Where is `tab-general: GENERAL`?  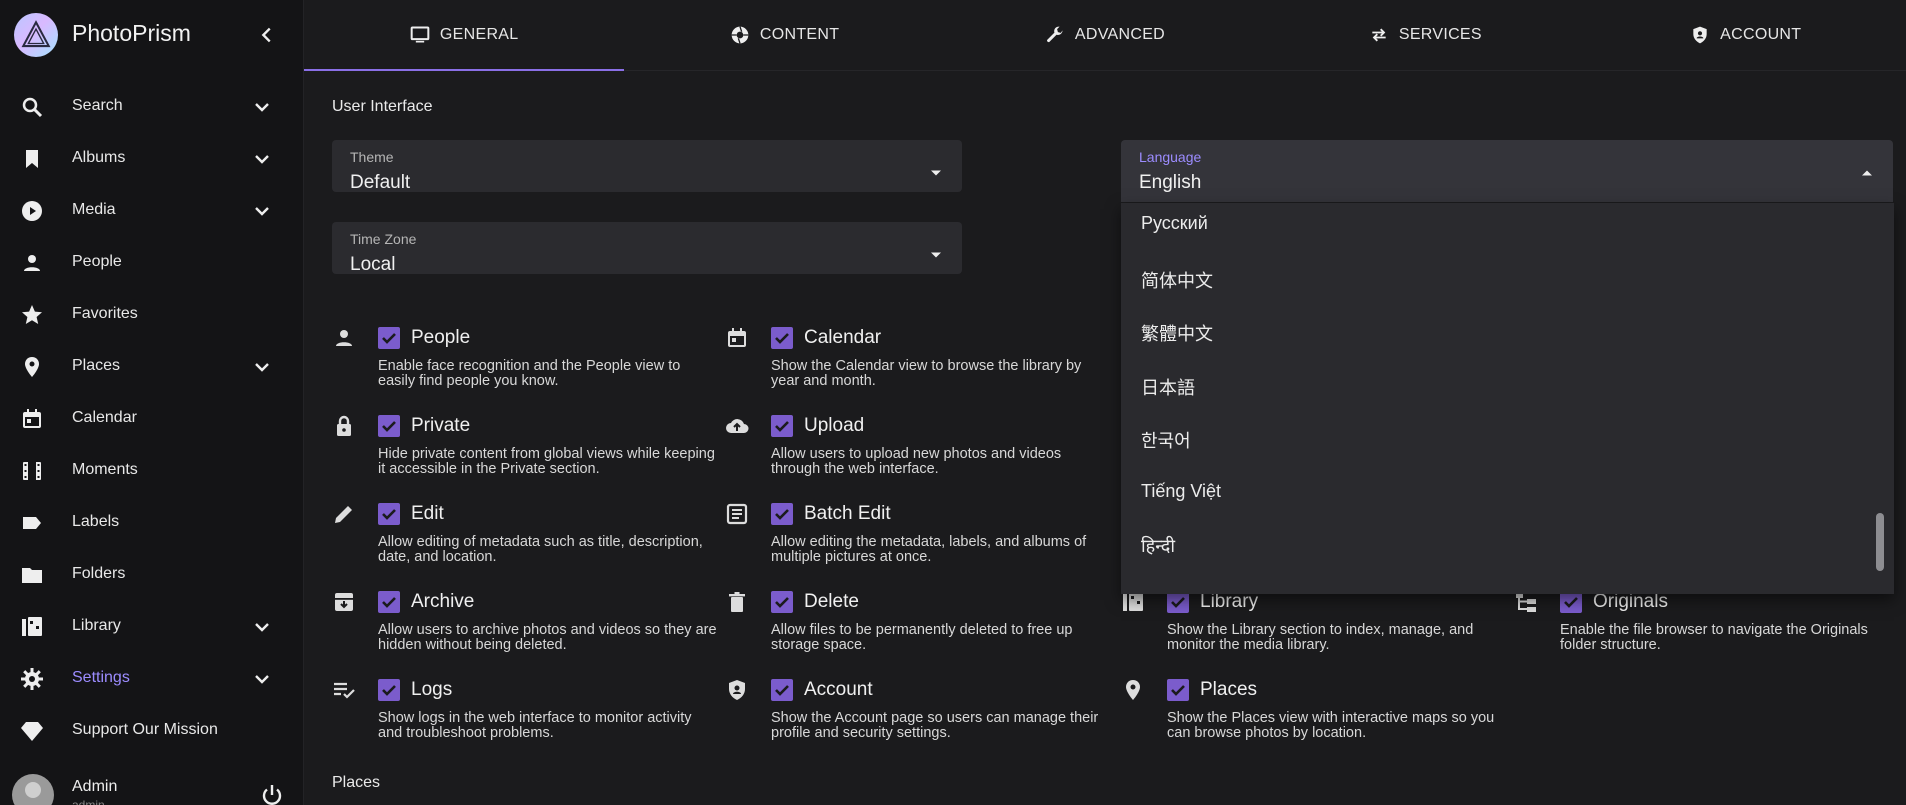 tab-general: GENERAL is located at coordinates (464, 35).